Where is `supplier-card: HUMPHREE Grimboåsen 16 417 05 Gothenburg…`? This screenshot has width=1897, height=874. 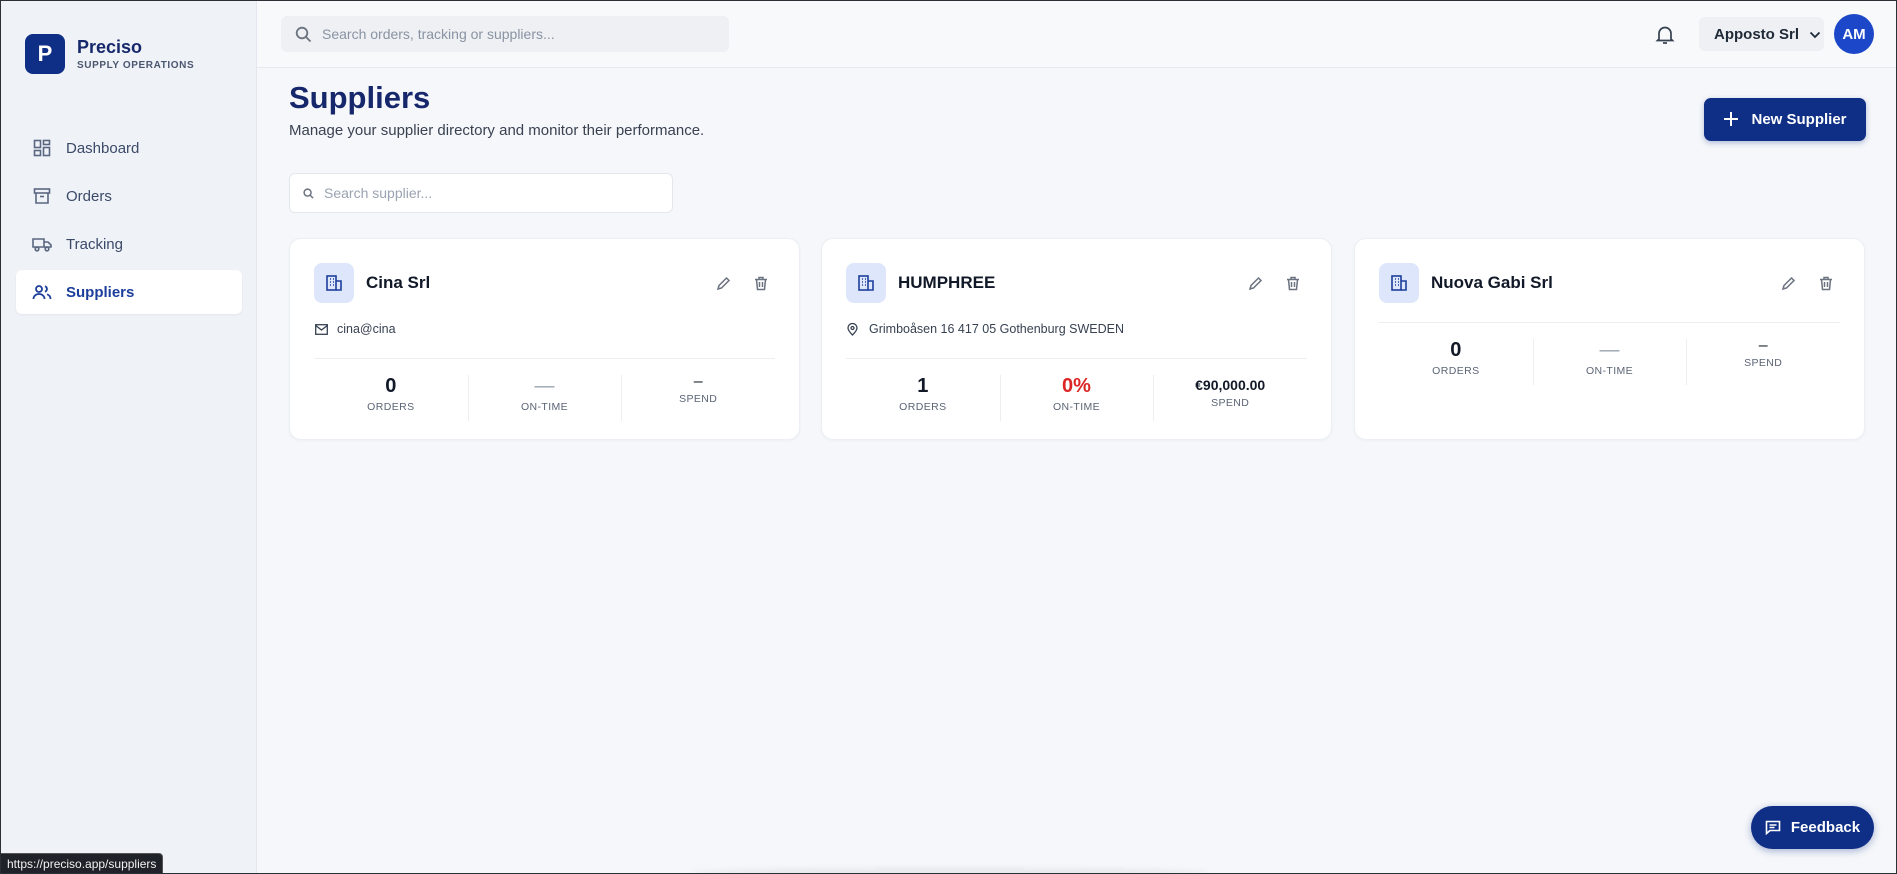
supplier-card: HUMPHREE Grimboåsen 16 417 05 Gothenburg… is located at coordinates (1076, 339).